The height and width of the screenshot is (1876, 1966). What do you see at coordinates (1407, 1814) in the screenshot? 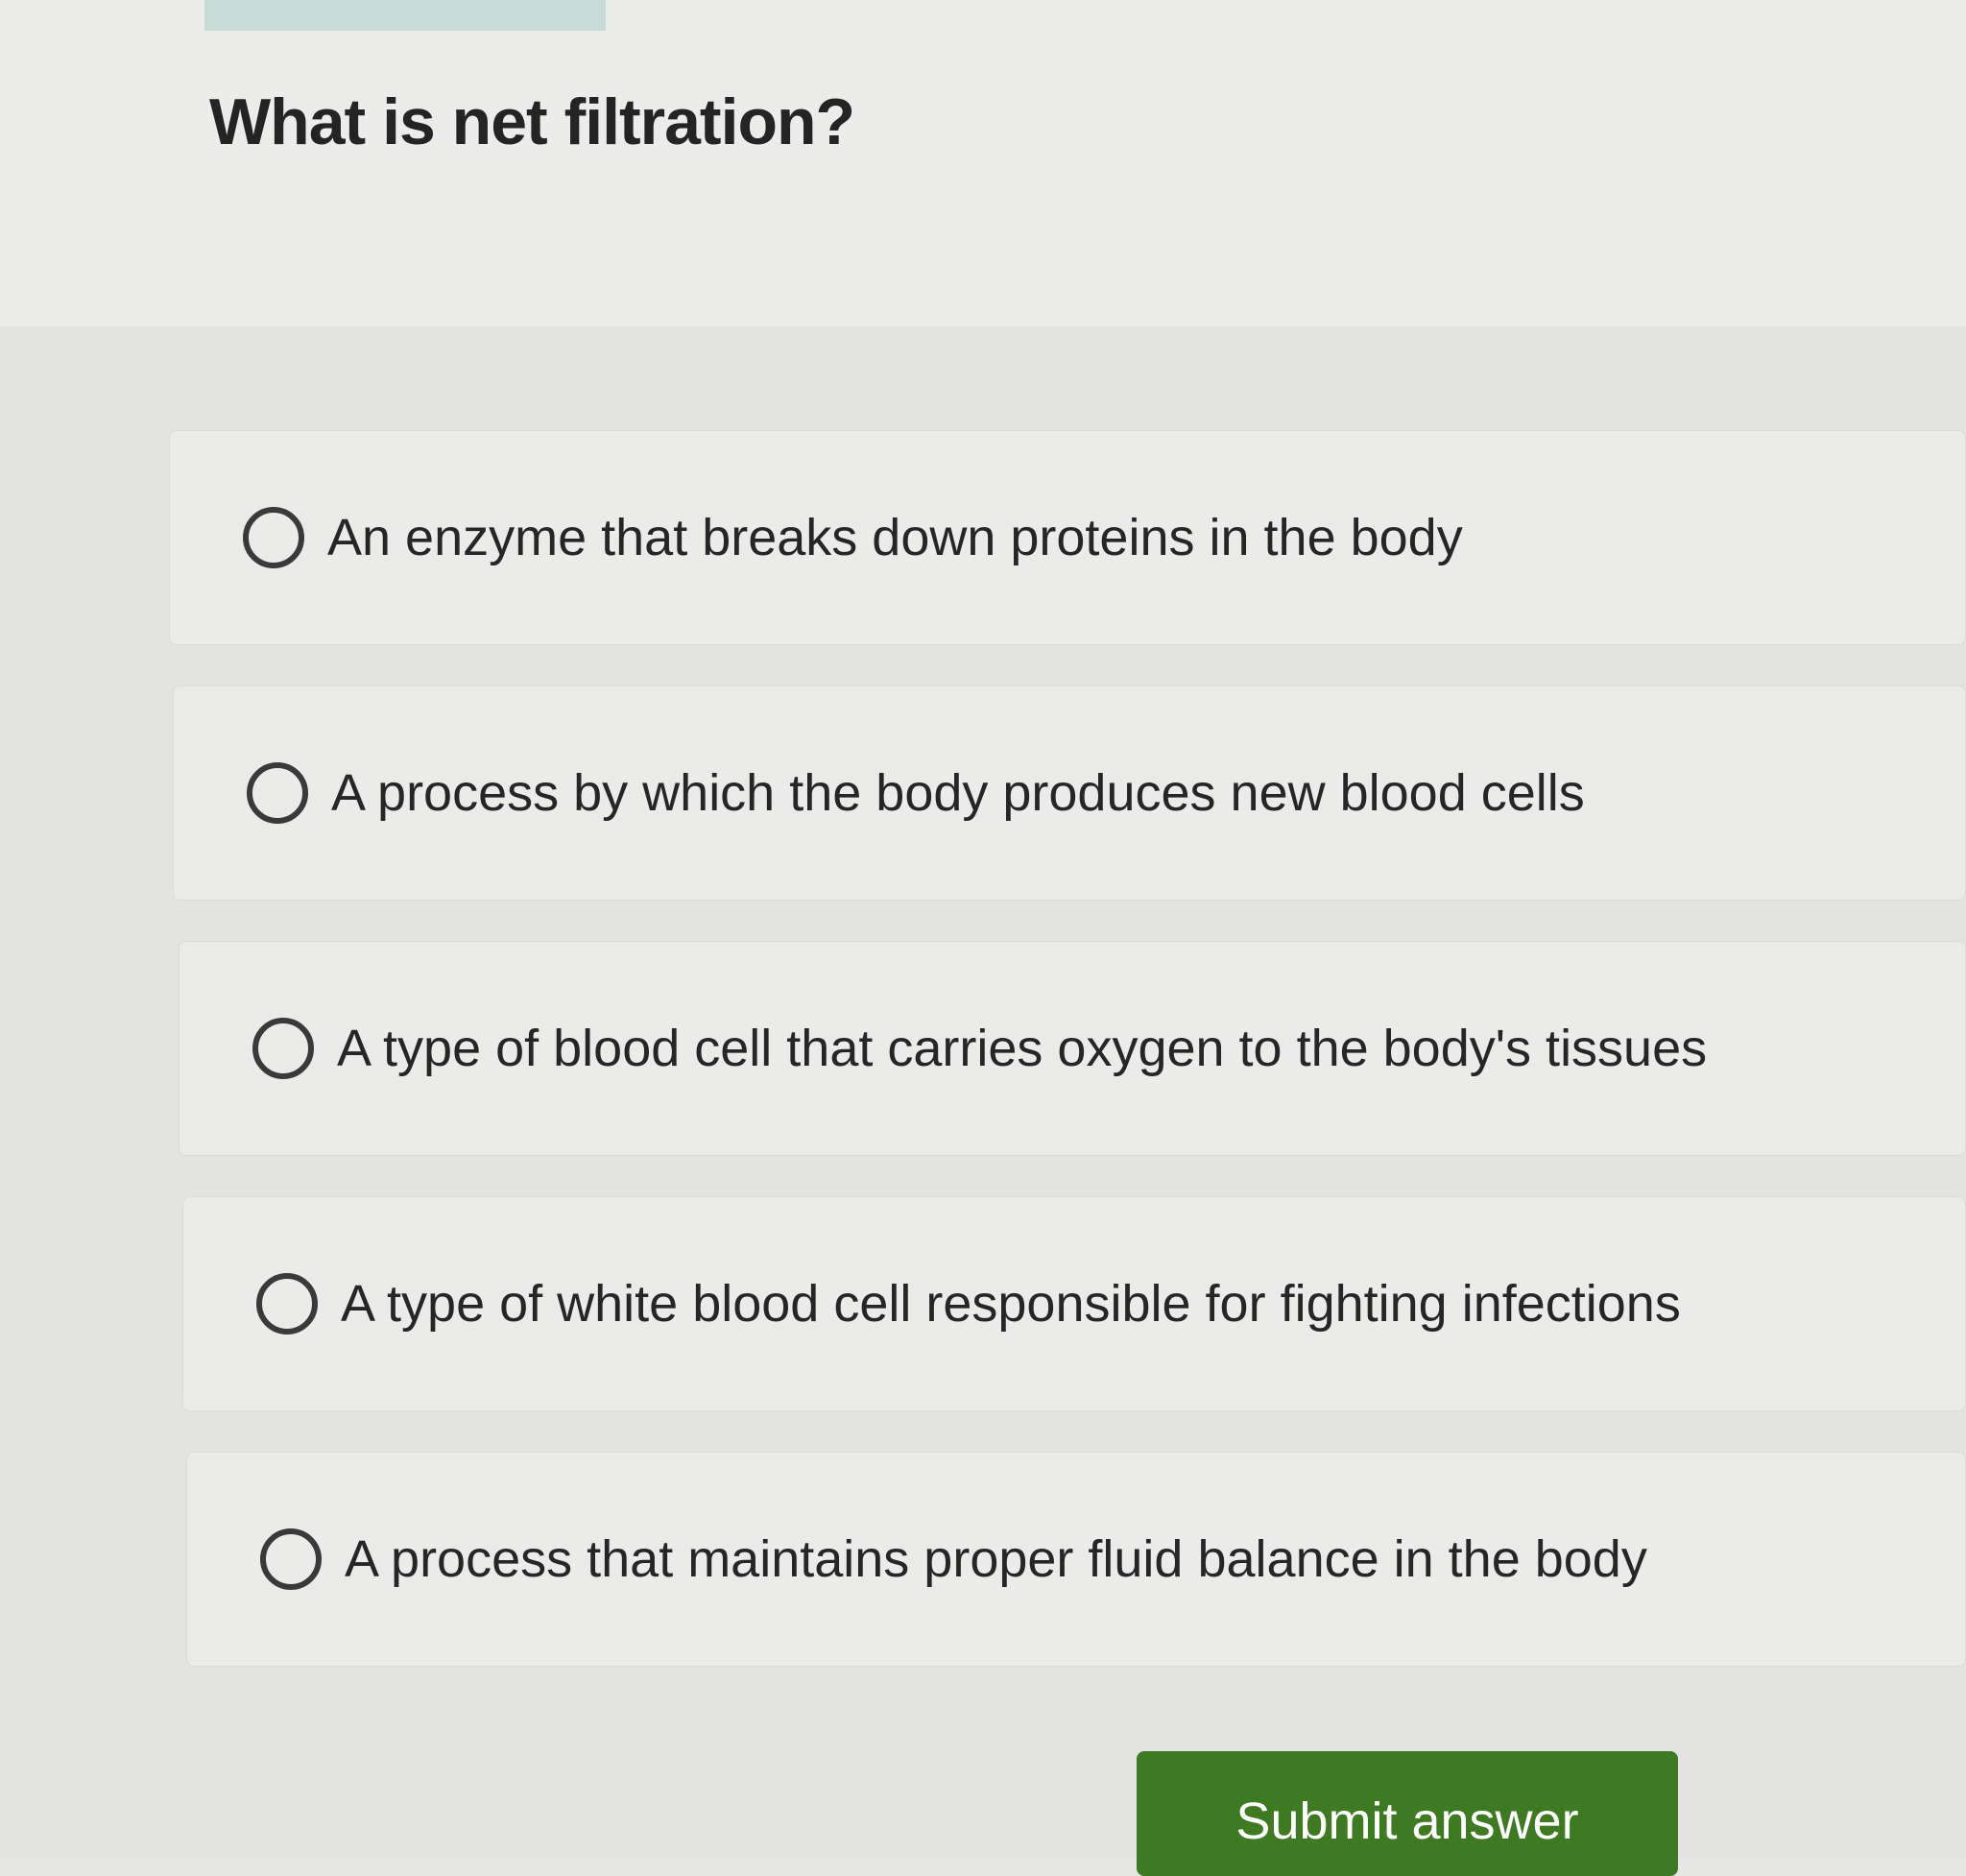
I see `submit-answer-button: Submit answer` at bounding box center [1407, 1814].